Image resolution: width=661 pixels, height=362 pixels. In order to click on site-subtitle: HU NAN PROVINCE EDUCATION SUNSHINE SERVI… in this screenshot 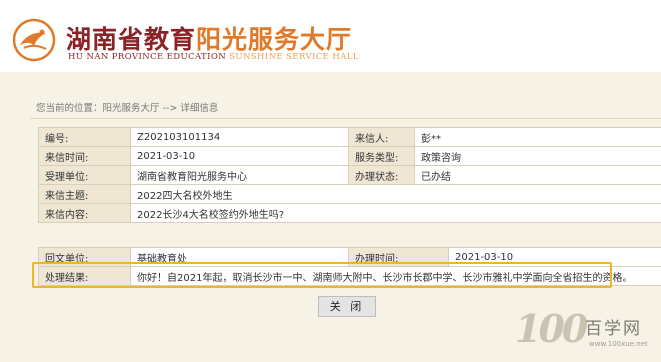, I will do `click(213, 57)`.